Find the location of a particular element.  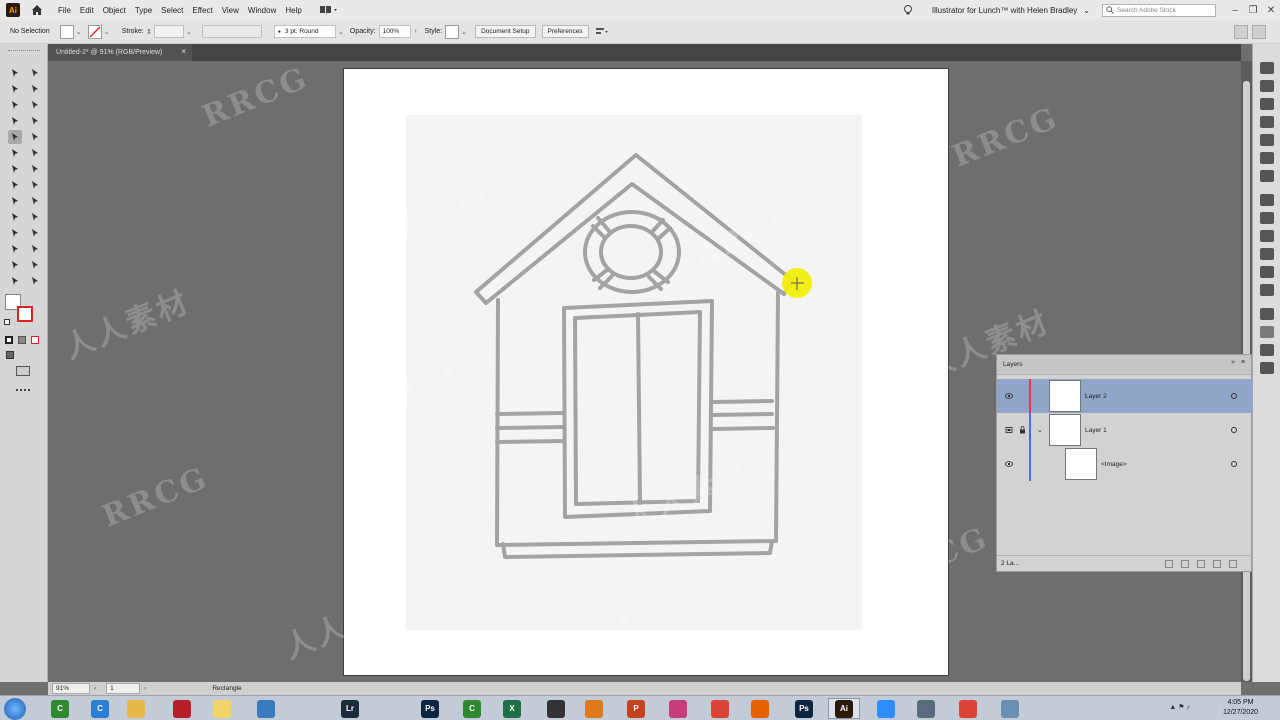

fill-swatch is located at coordinates (66, 31).